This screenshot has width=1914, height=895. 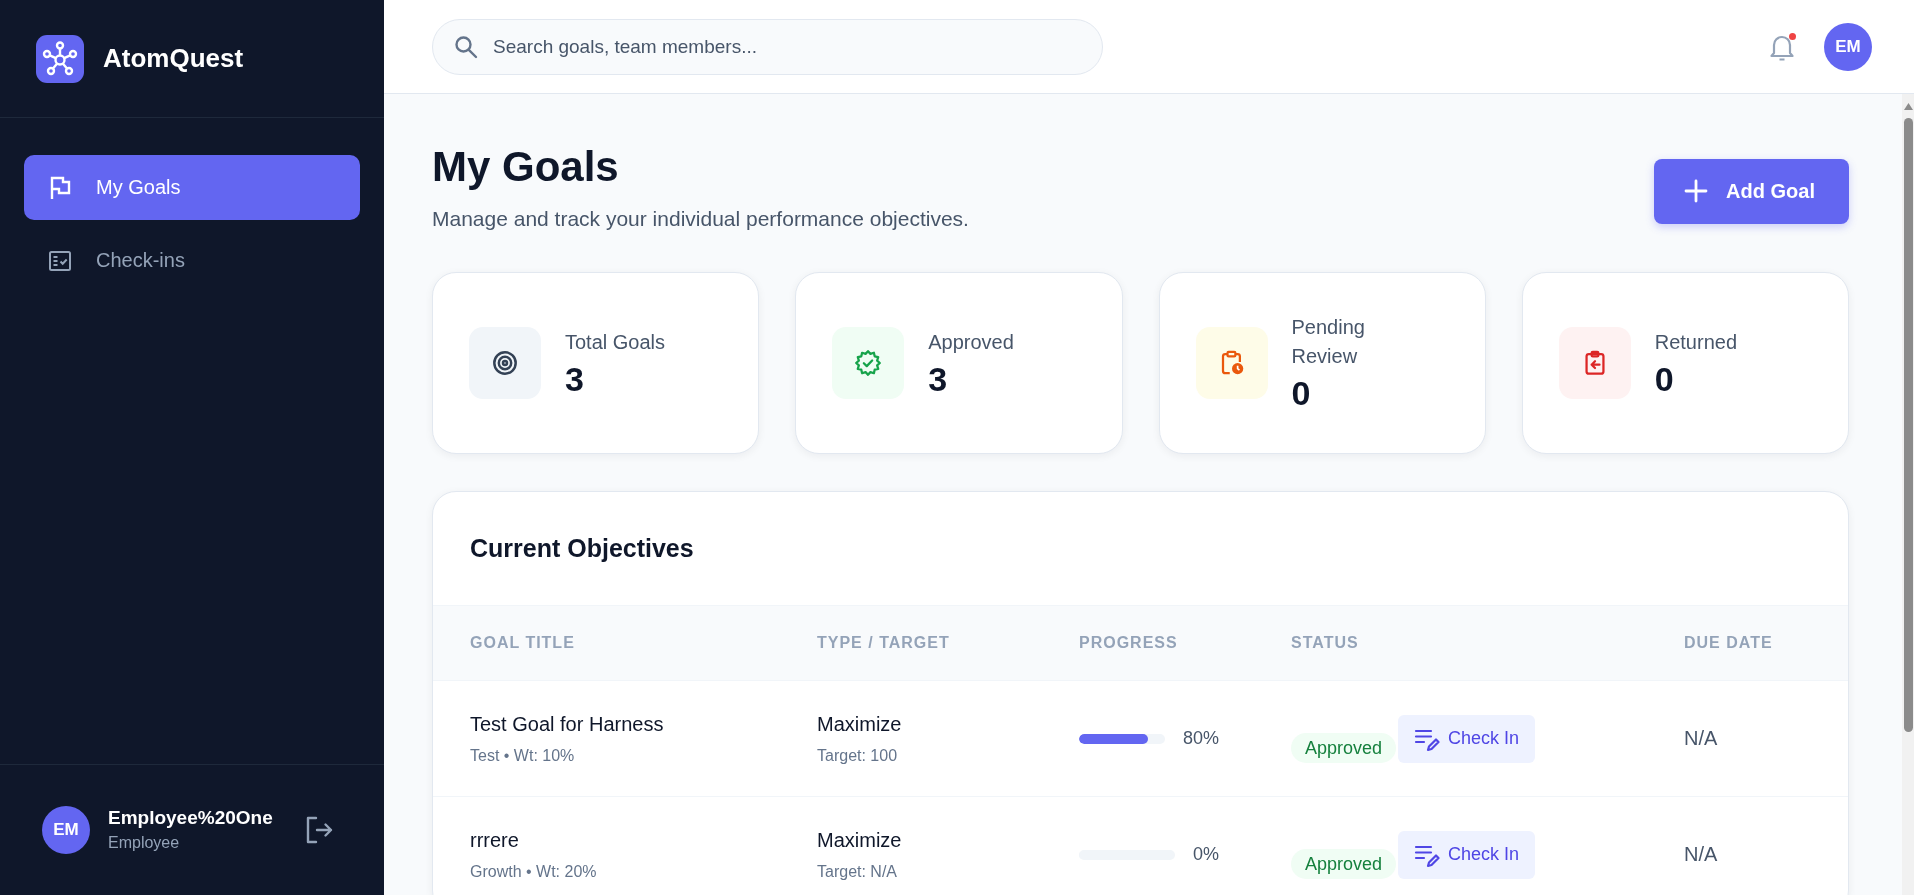 What do you see at coordinates (1751, 191) in the screenshot?
I see `add-goal-button: Add Goal` at bounding box center [1751, 191].